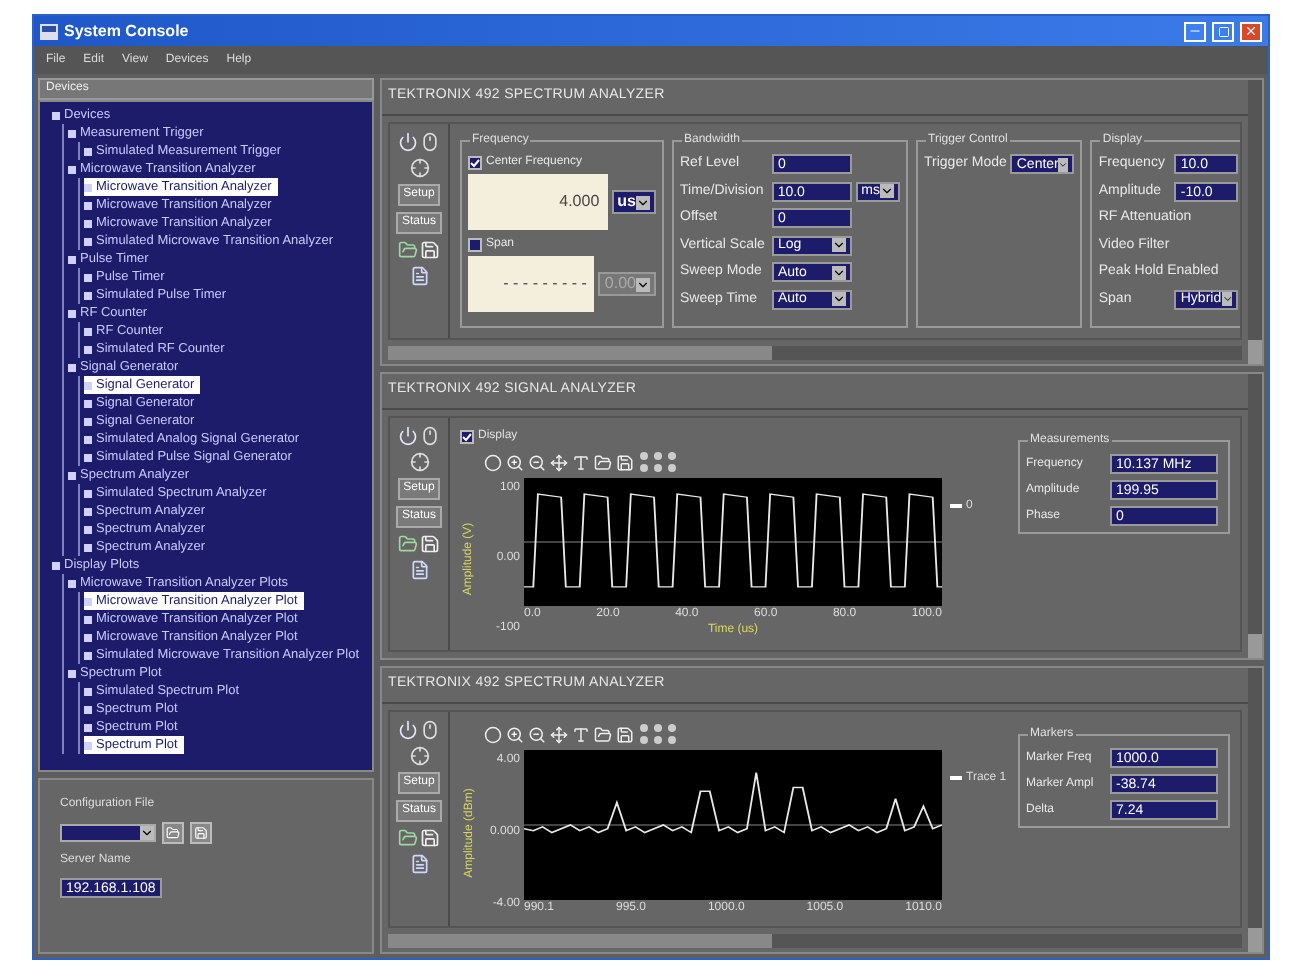 This screenshot has width=1302, height=976. Describe the element at coordinates (538, 202) in the screenshot. I see `value-display: 4.000` at that location.